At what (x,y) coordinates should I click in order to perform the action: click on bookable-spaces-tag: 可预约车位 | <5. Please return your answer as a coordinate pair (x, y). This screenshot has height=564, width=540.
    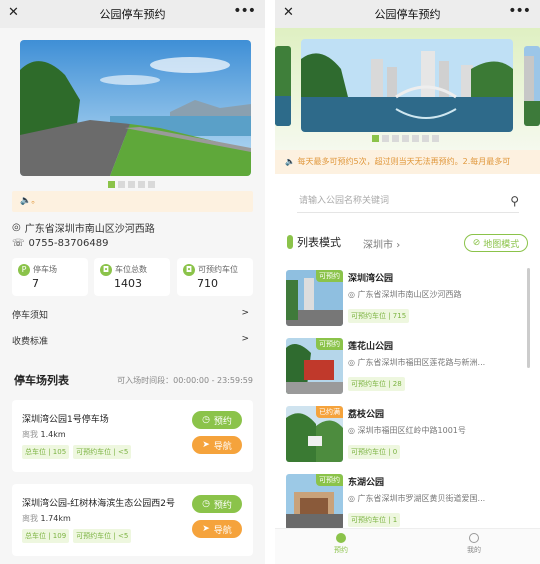
    Looking at the image, I should click on (102, 452).